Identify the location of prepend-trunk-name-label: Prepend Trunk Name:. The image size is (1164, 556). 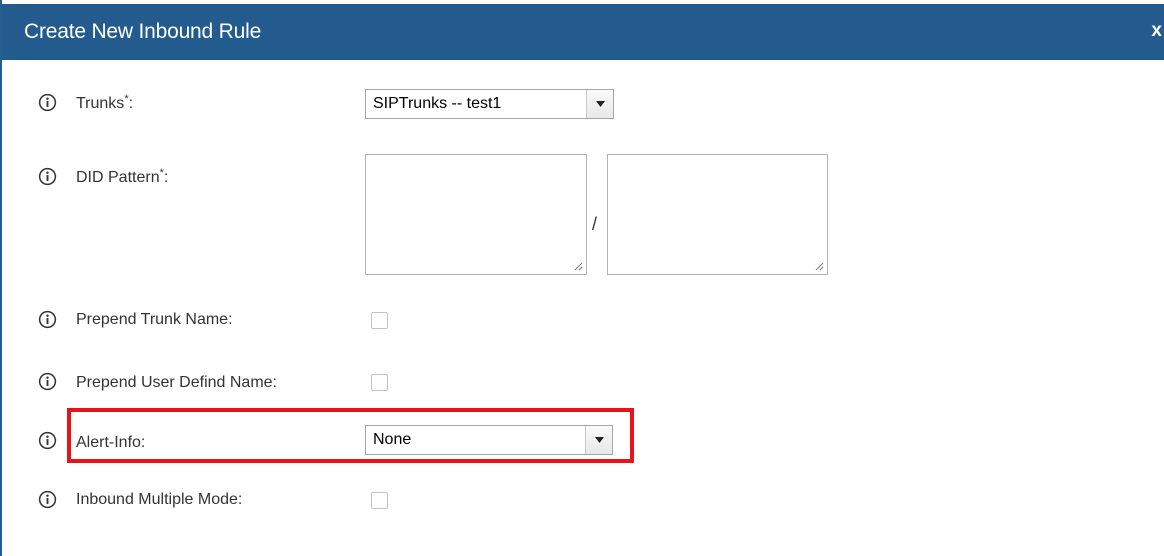
(154, 319).